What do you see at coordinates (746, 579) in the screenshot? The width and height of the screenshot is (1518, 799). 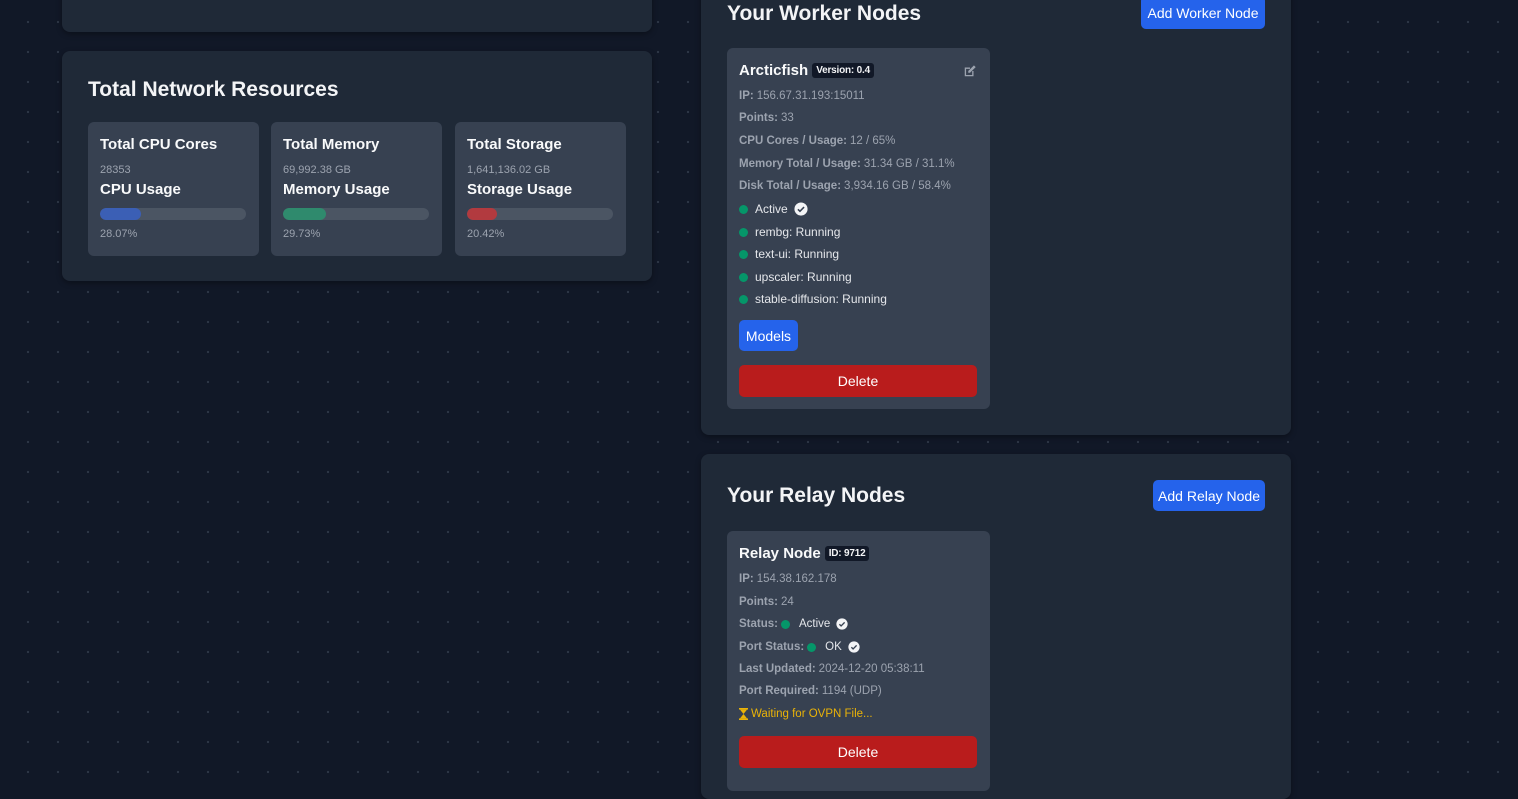 I see `relay-ip-label: IP:` at bounding box center [746, 579].